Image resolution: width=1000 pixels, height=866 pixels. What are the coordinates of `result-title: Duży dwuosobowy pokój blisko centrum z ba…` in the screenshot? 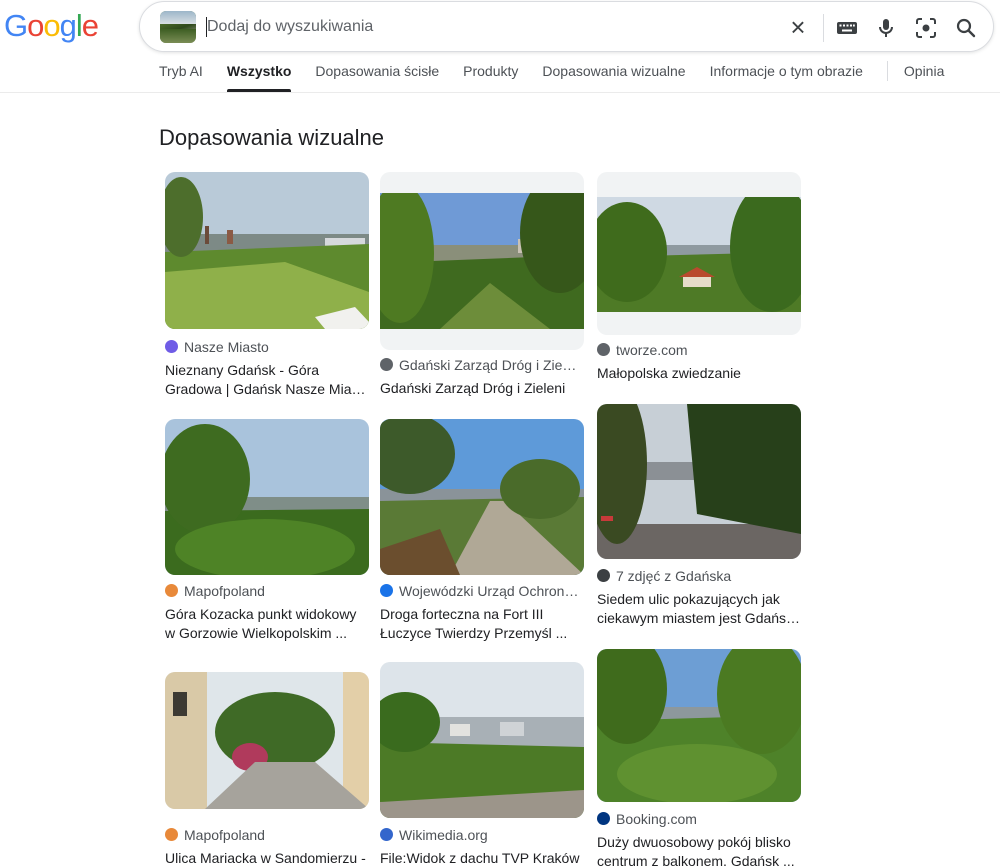 It's located at (699, 849).